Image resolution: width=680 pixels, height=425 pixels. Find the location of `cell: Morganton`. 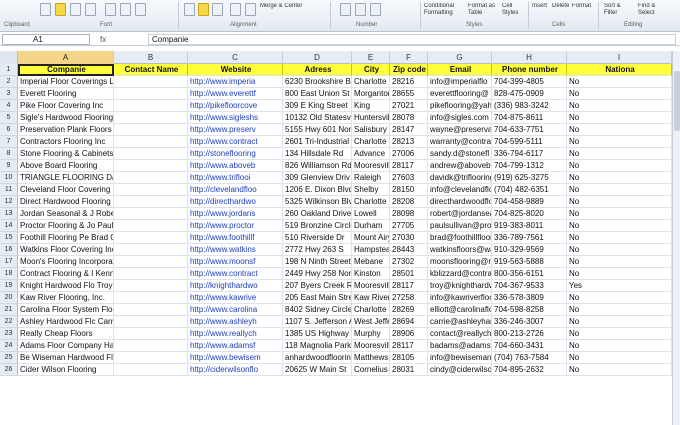

cell: Morganton is located at coordinates (371, 94).